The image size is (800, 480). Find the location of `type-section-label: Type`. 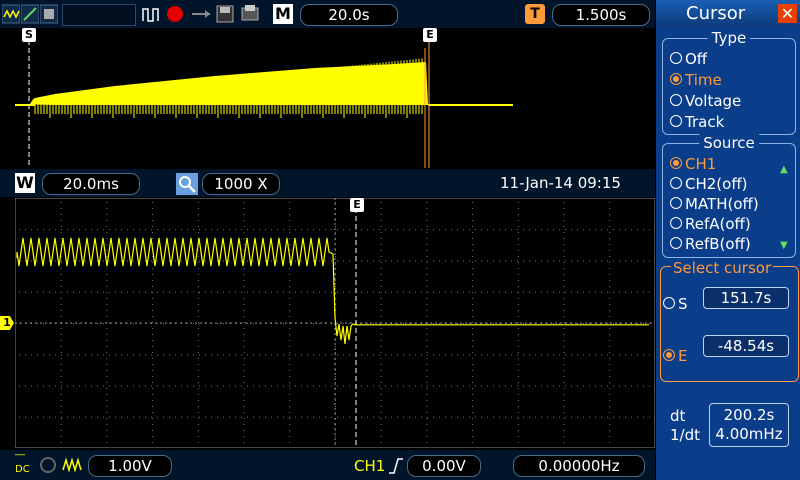

type-section-label: Type is located at coordinates (729, 38).